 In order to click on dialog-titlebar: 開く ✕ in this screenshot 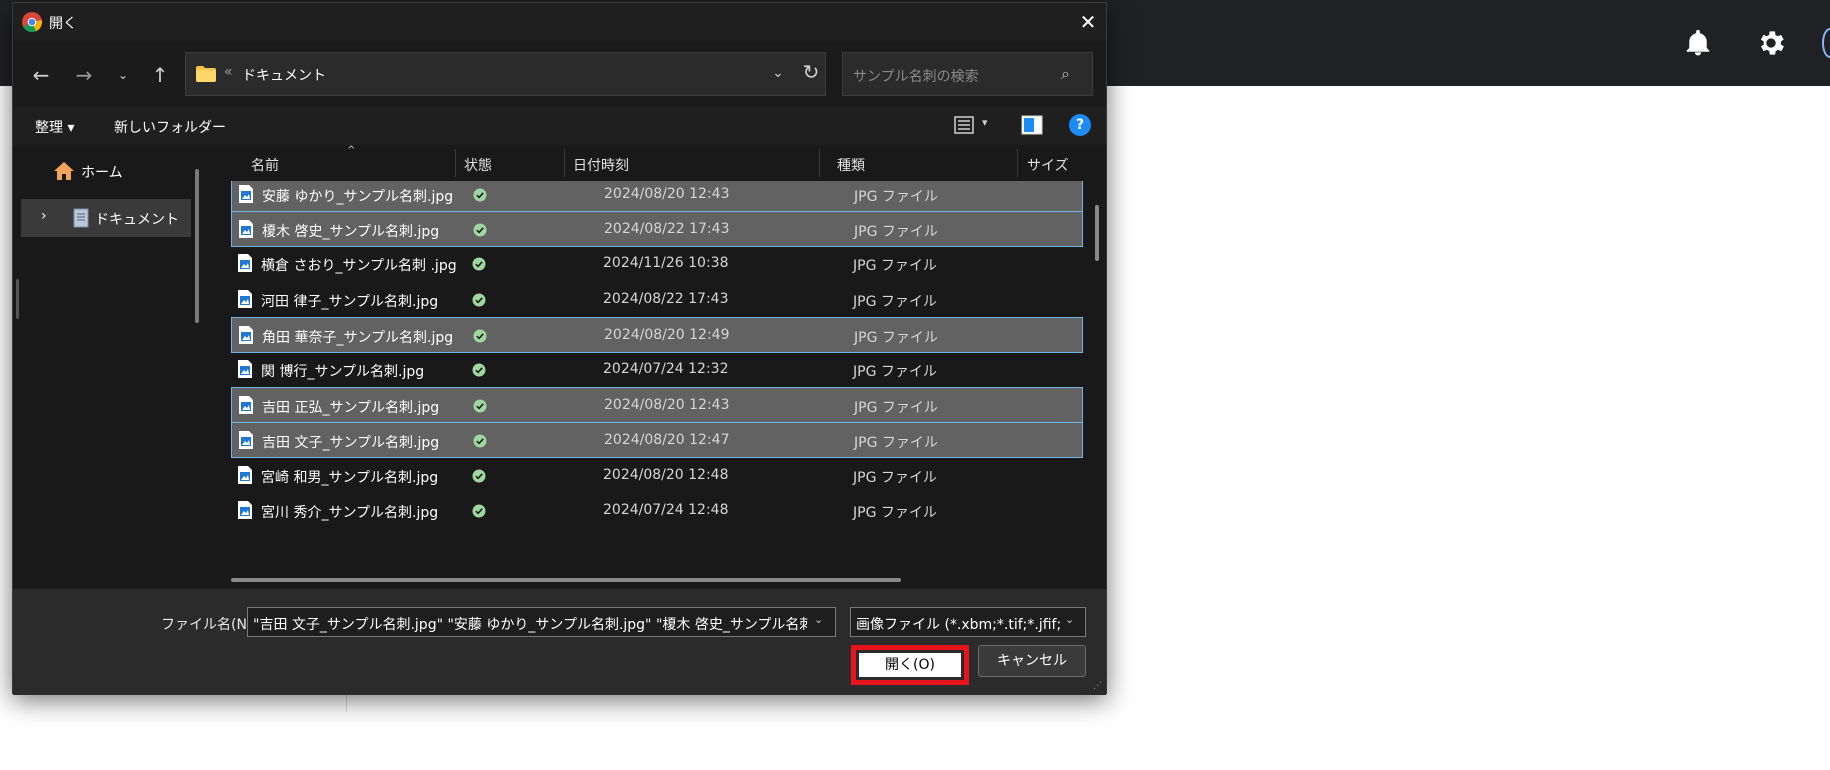, I will do `click(559, 22)`.